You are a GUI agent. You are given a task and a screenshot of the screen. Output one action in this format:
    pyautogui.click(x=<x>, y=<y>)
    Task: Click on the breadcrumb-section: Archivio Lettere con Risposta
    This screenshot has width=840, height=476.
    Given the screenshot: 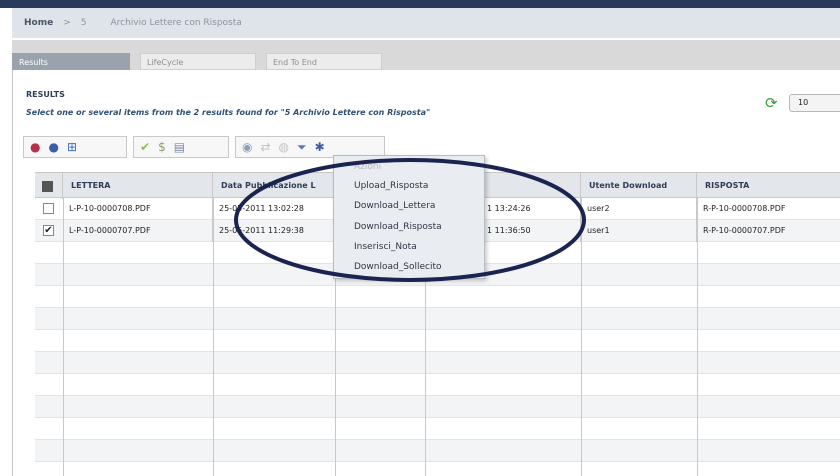 What is the action you would take?
    pyautogui.click(x=175, y=23)
    